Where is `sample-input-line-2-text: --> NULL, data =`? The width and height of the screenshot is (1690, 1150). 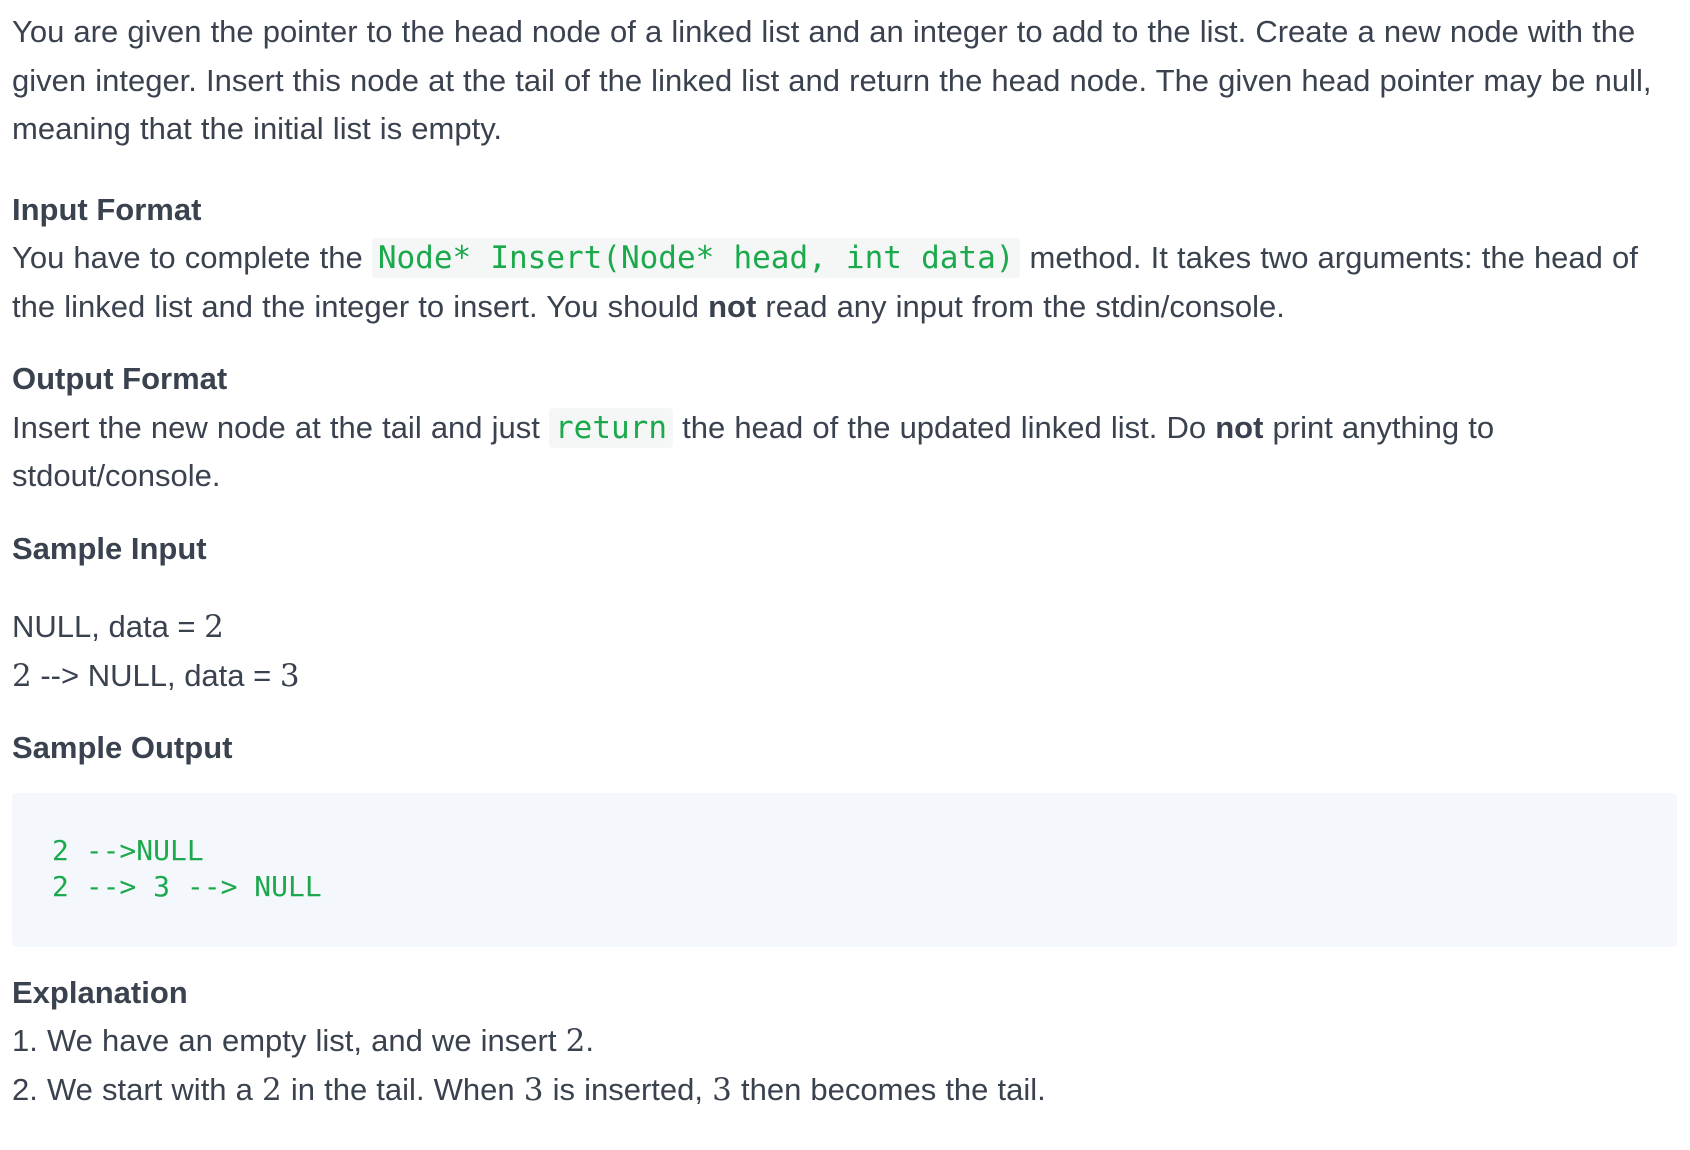
sample-input-line-2-text: --> NULL, data = is located at coordinates (155, 675).